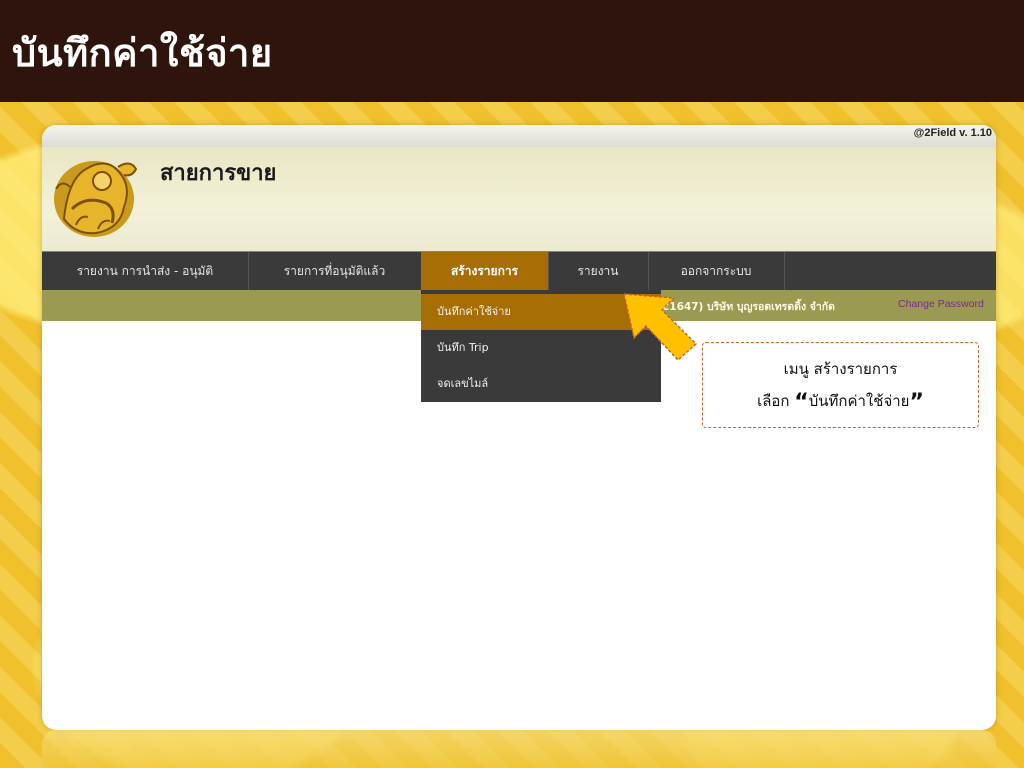  Describe the element at coordinates (716, 271) in the screenshot. I see `nav-item-logout: ออกจากระบบ` at that location.